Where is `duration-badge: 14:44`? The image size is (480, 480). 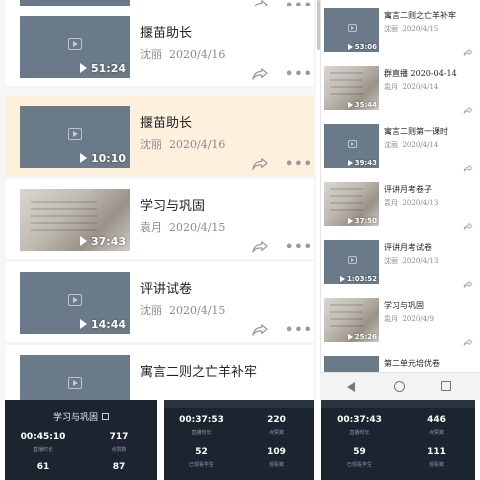 duration-badge: 14:44 is located at coordinates (102, 324).